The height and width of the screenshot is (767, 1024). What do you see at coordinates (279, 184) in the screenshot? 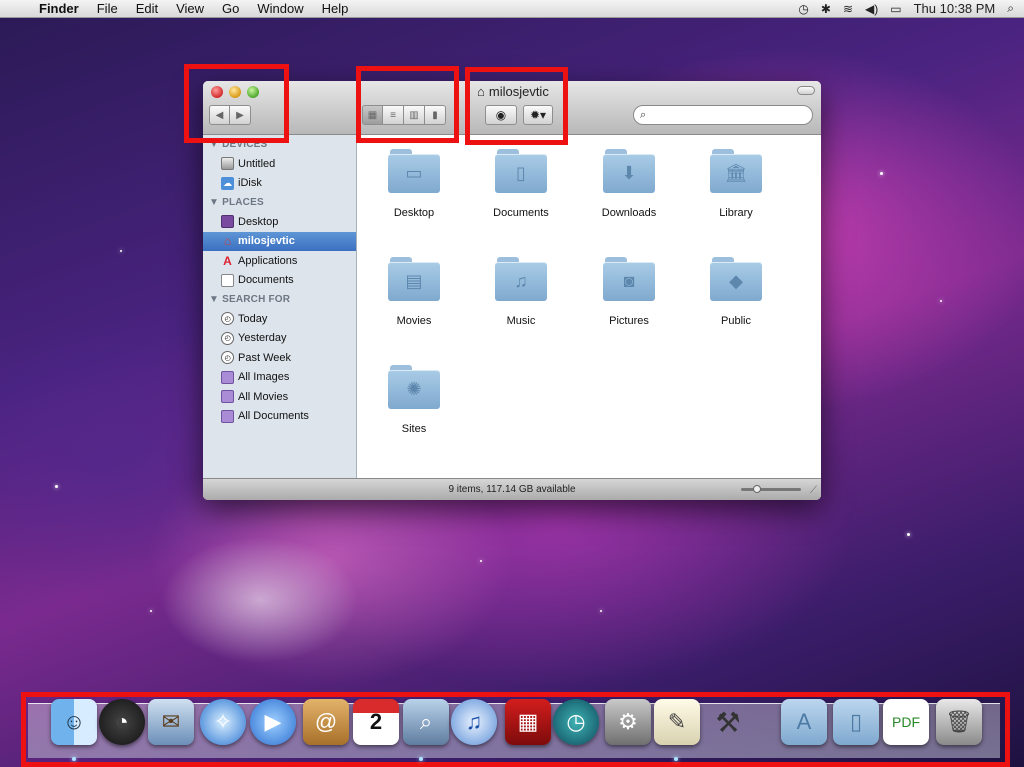
I see `sidebar-item-idisk: ☁ iDisk` at bounding box center [279, 184].